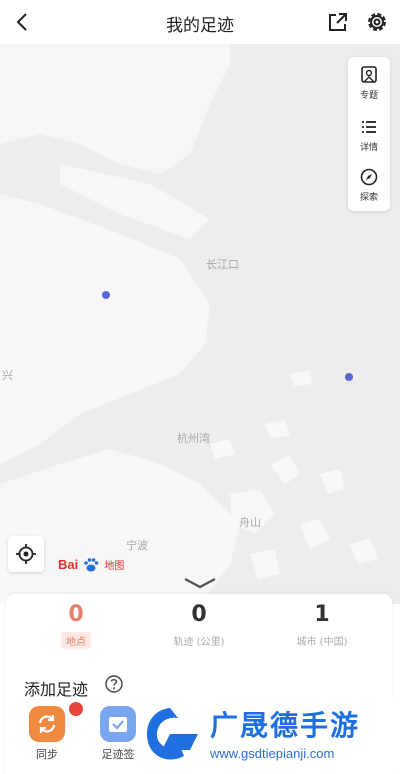  Describe the element at coordinates (114, 566) in the screenshot. I see `baidu-logo-suffix: 地图` at that location.